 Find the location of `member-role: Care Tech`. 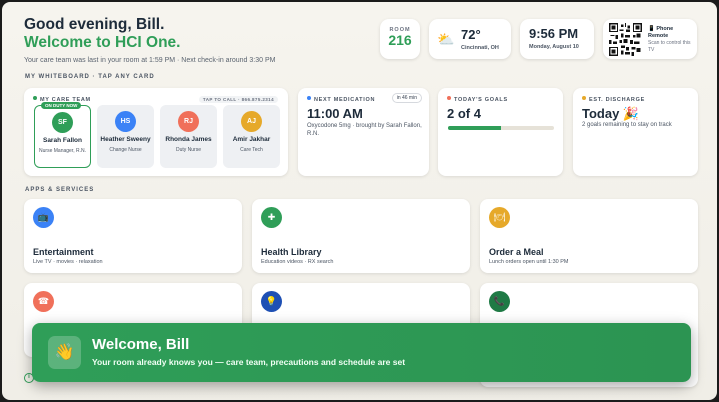

member-role: Care Tech is located at coordinates (251, 149).